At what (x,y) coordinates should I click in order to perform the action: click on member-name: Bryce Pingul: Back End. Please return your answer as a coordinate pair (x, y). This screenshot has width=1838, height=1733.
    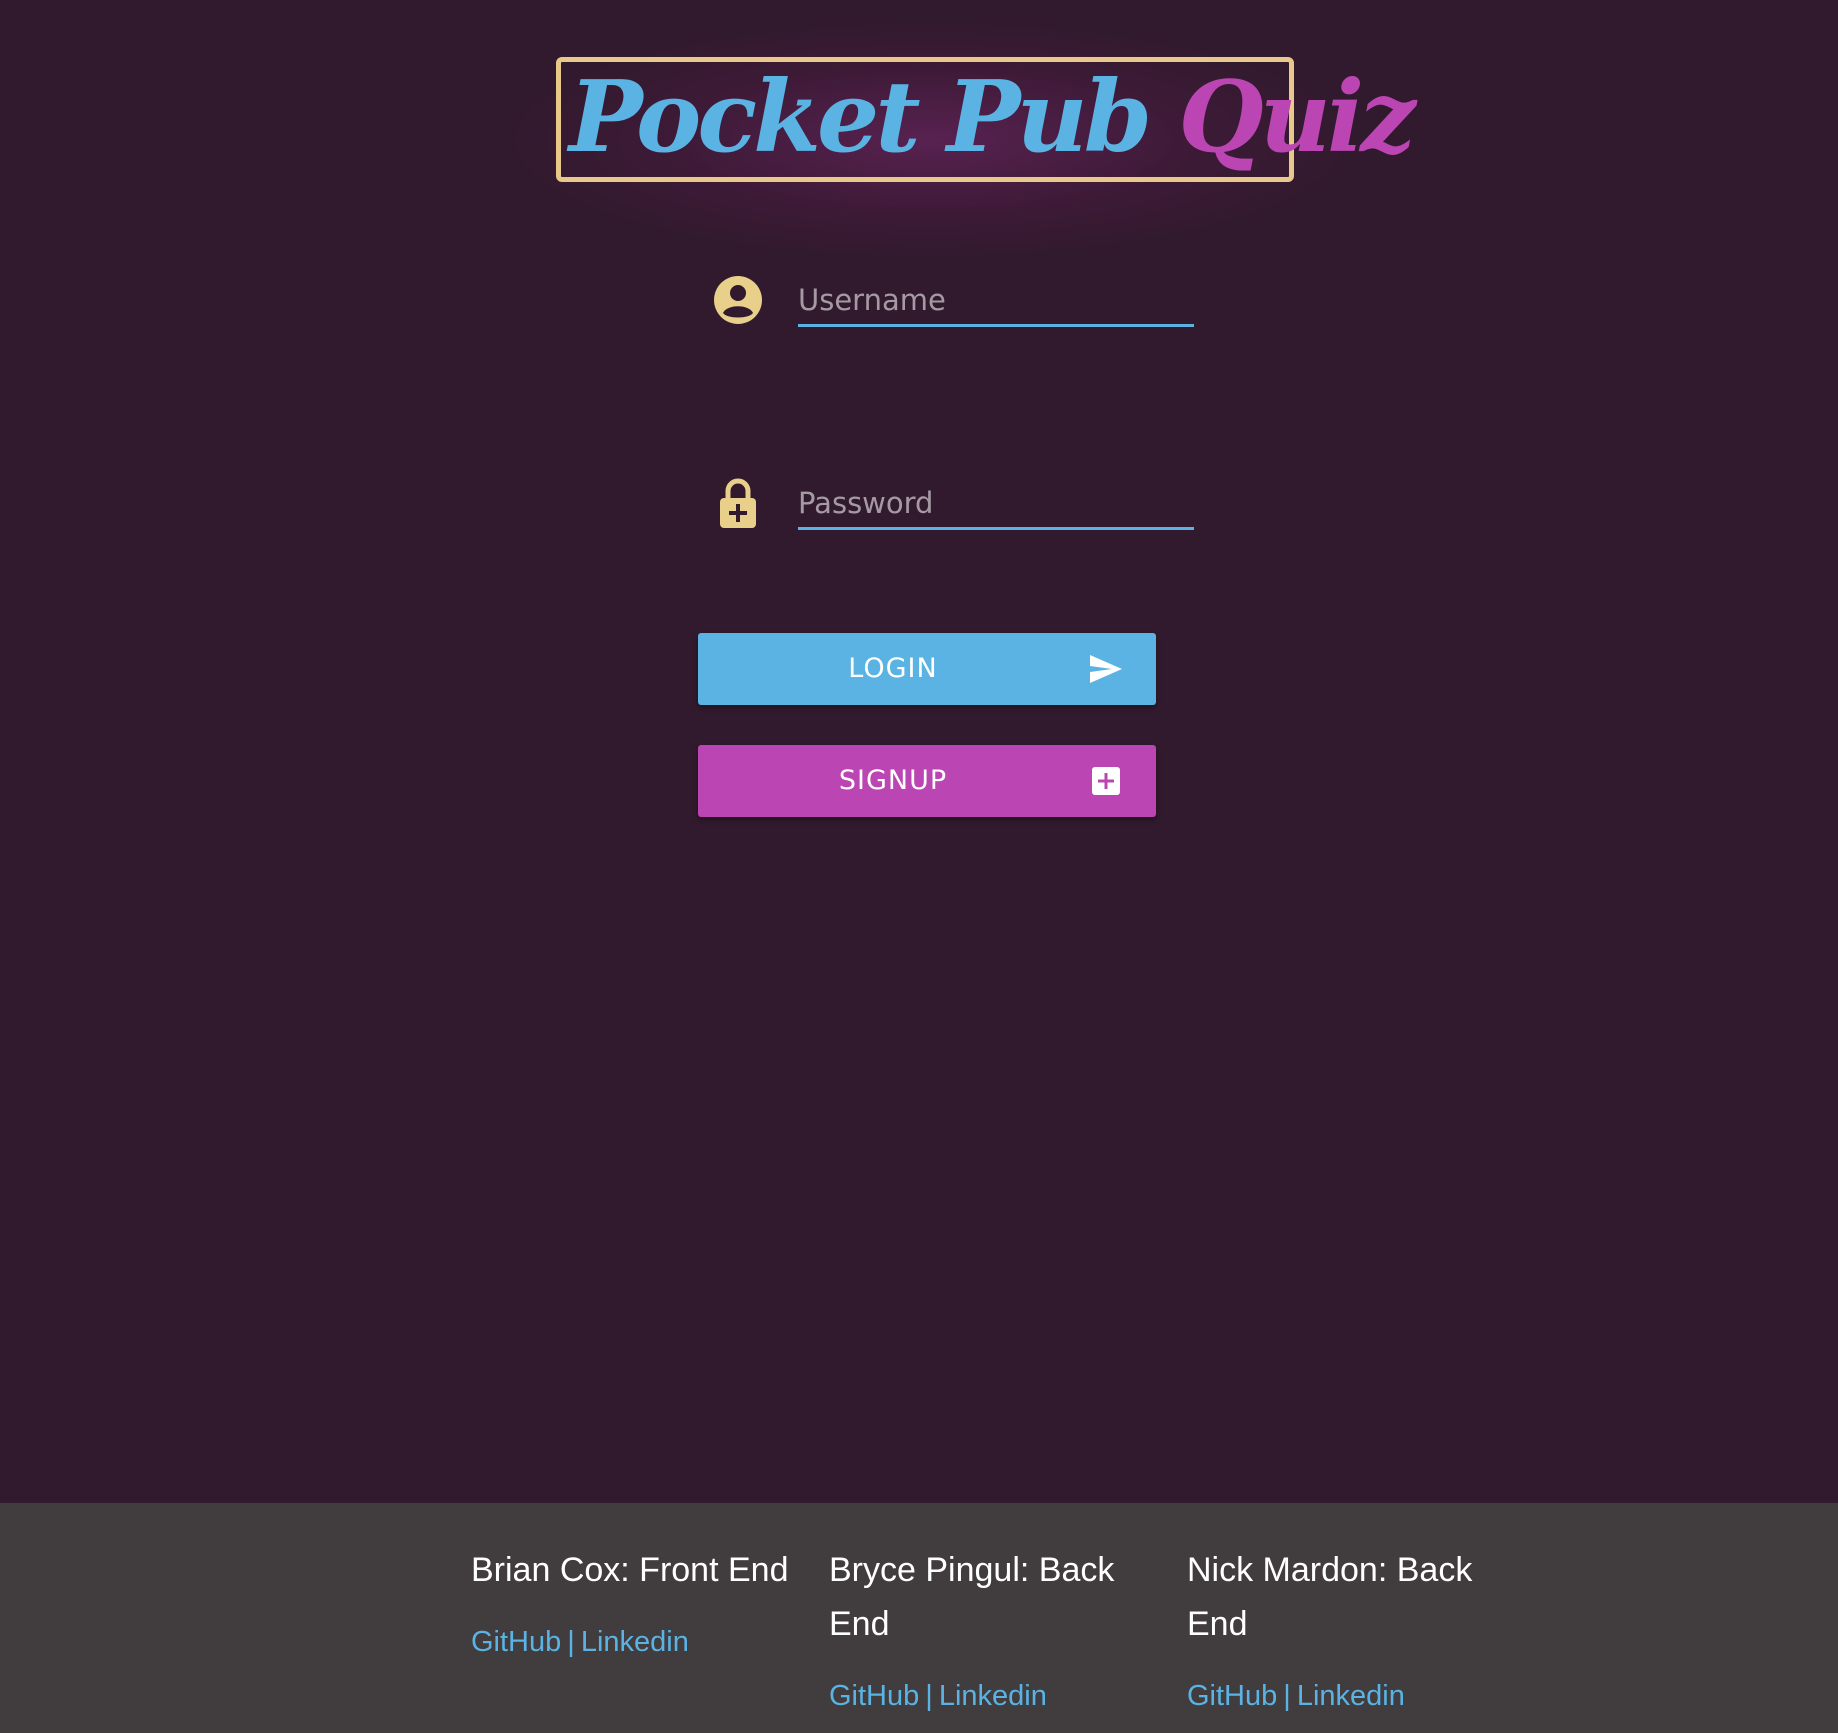
    Looking at the image, I should click on (972, 1597).